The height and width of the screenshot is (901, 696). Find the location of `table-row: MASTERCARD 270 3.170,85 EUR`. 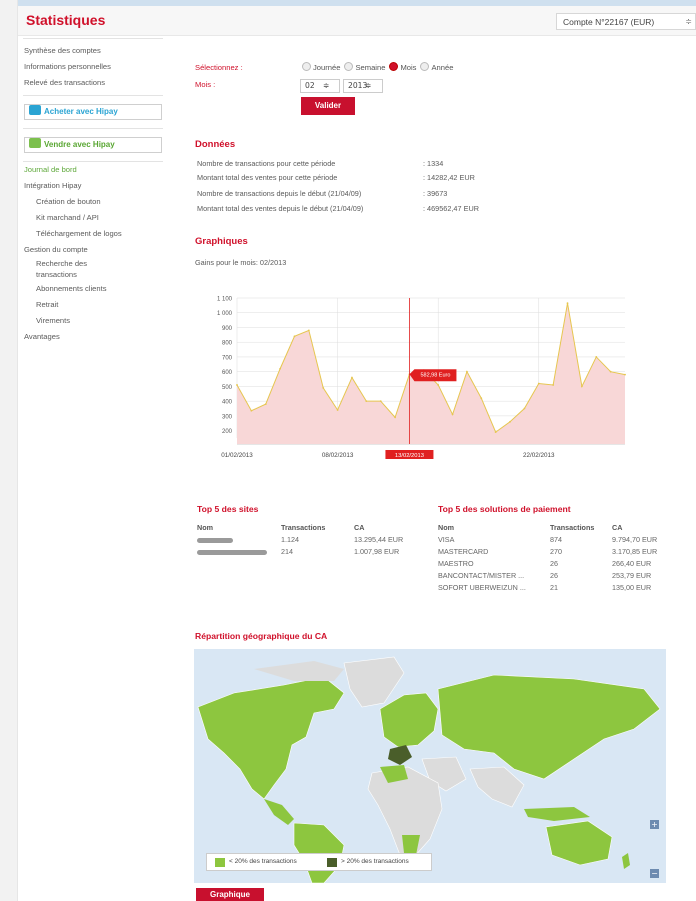

table-row: MASTERCARD 270 3.170,85 EUR is located at coordinates (558, 552).